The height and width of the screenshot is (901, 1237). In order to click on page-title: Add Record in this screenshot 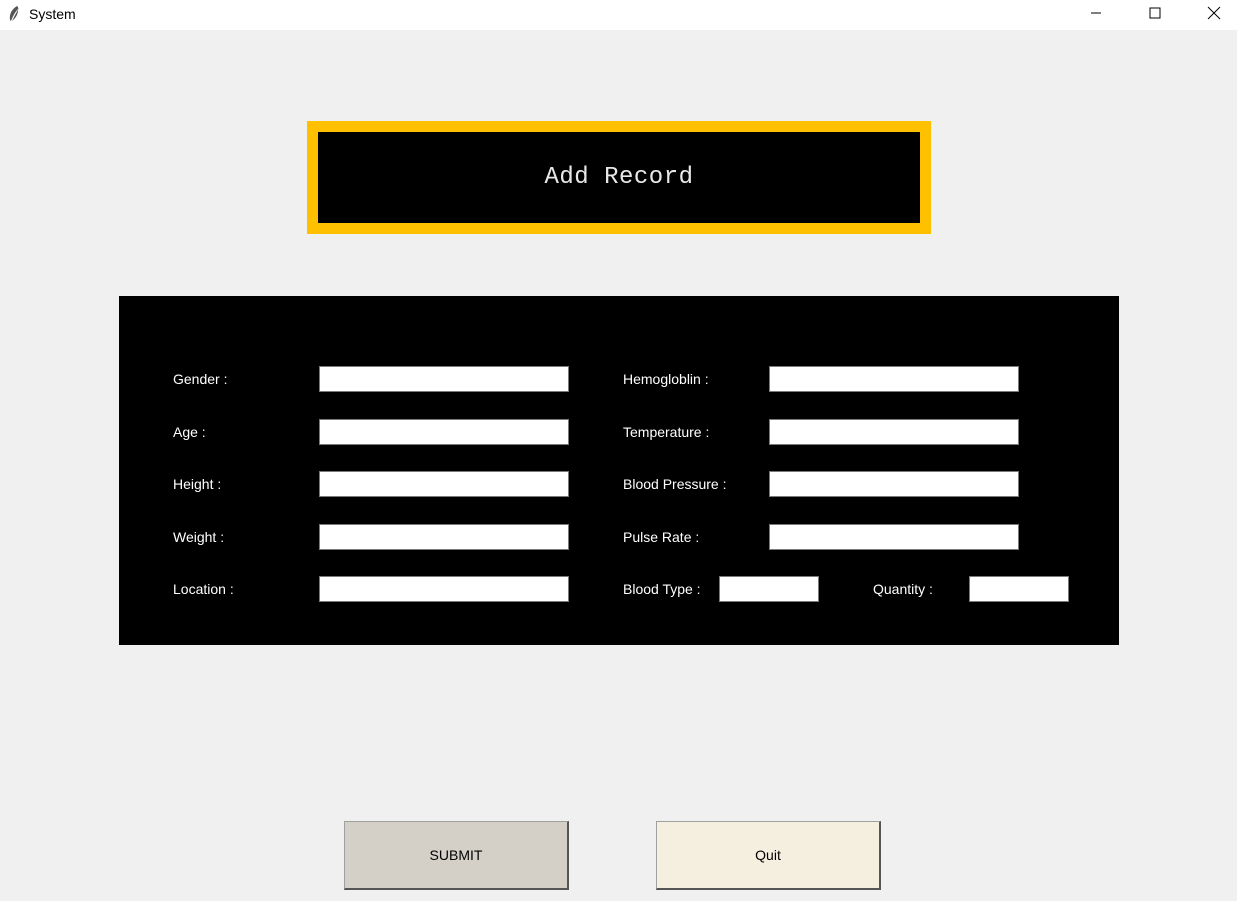, I will do `click(619, 177)`.